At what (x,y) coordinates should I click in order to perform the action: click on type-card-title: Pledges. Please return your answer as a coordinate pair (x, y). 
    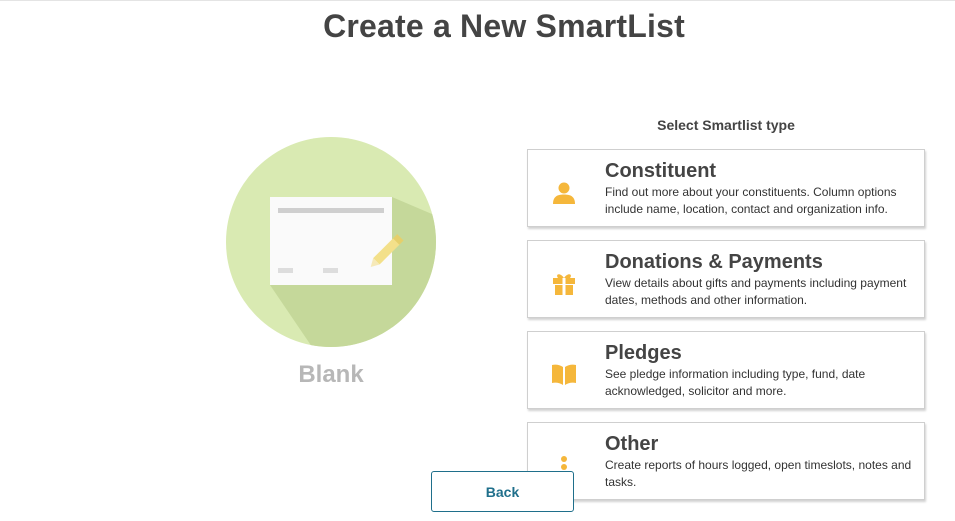
    Looking at the image, I should click on (643, 353).